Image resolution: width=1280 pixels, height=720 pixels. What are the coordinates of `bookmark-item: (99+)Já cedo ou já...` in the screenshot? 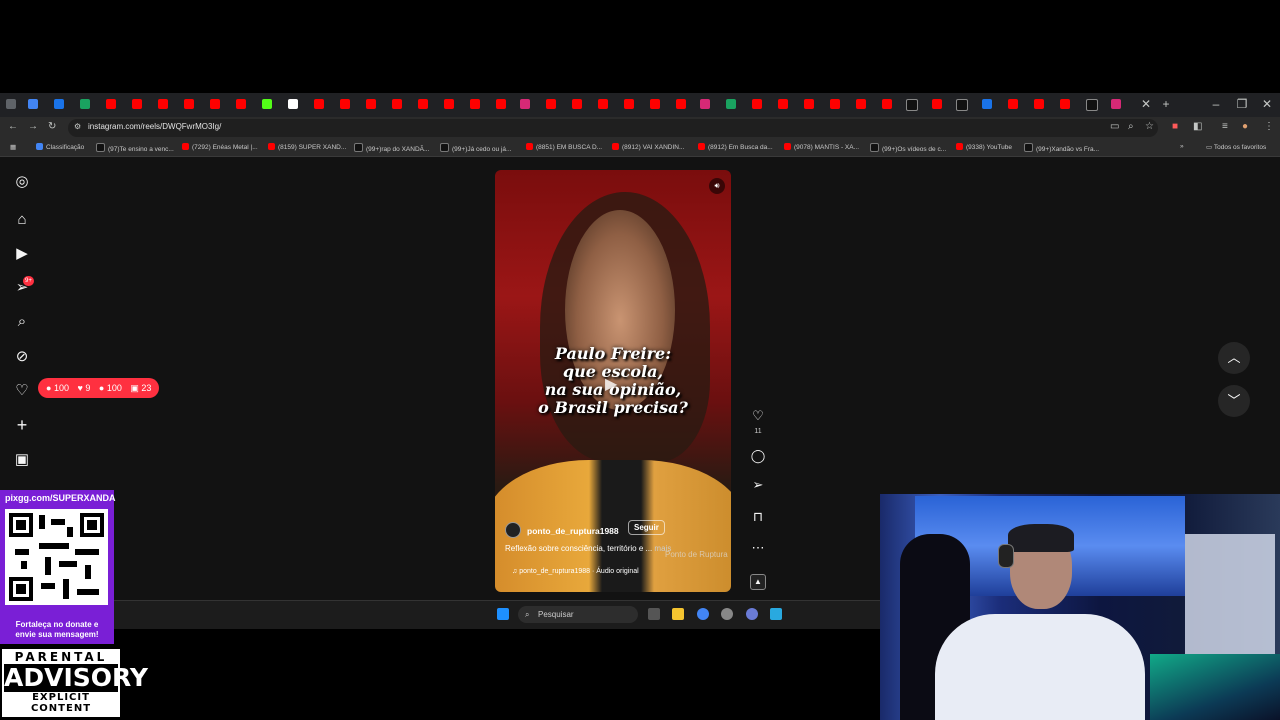 It's located at (475, 148).